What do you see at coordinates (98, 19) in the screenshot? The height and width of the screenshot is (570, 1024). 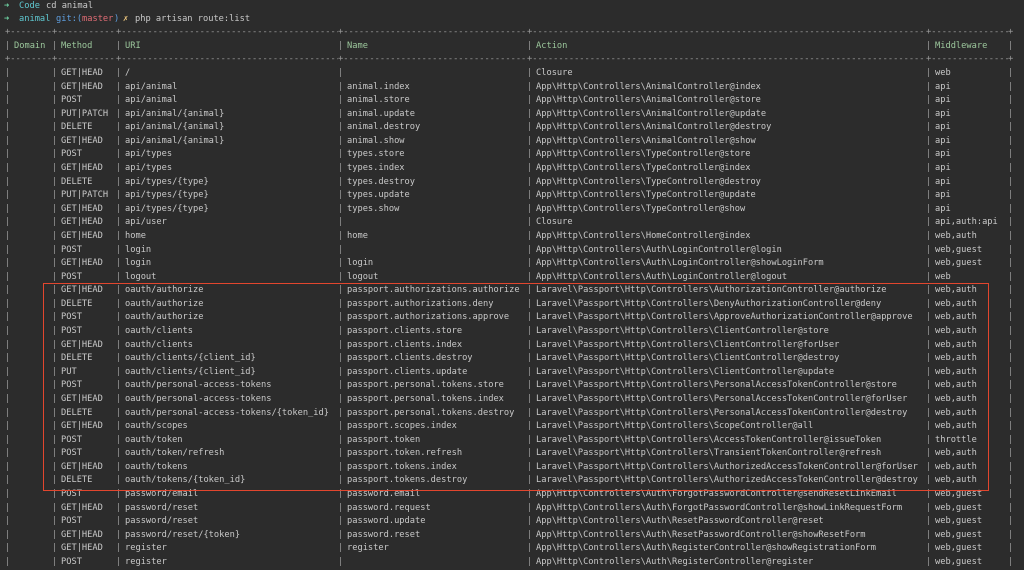 I see `git-branch: master` at bounding box center [98, 19].